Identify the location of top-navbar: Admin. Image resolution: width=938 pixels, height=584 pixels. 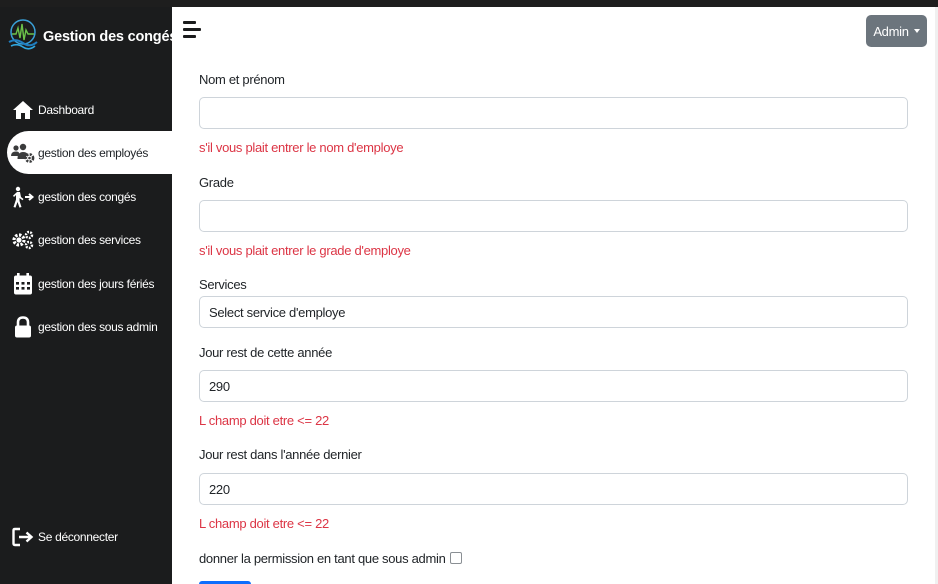
(555, 31).